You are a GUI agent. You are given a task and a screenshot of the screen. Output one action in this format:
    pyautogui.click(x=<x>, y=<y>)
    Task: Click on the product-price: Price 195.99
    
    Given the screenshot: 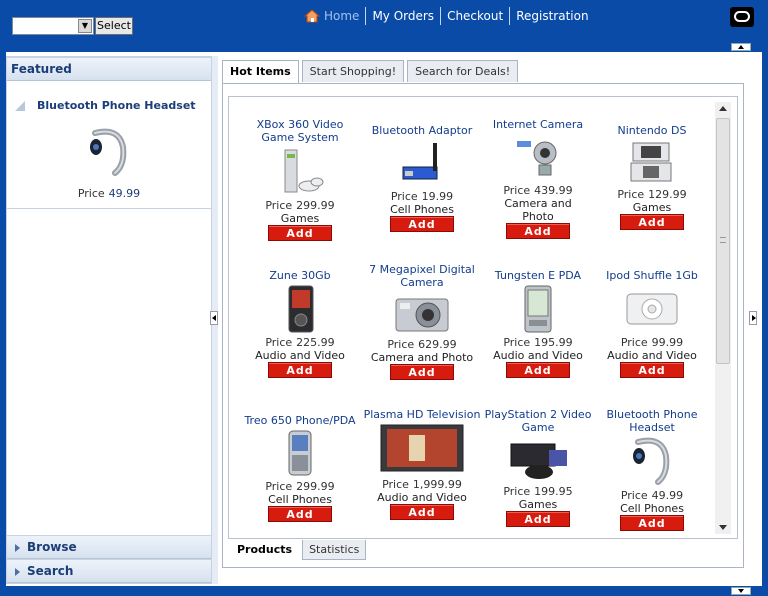 What is the action you would take?
    pyautogui.click(x=538, y=342)
    